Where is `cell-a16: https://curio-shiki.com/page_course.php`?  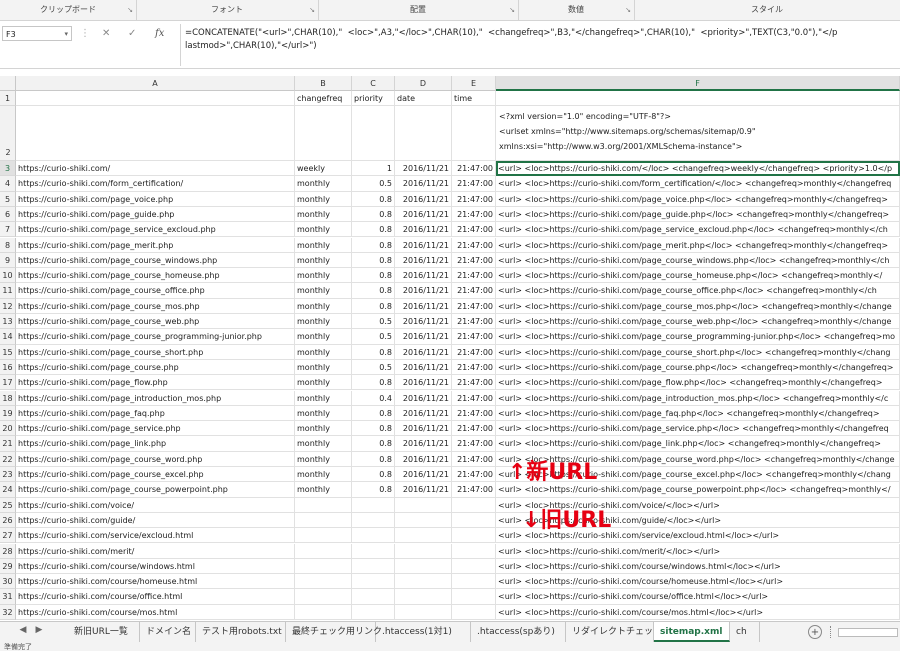
cell-a16: https://curio-shiki.com/page_course.php is located at coordinates (155, 367).